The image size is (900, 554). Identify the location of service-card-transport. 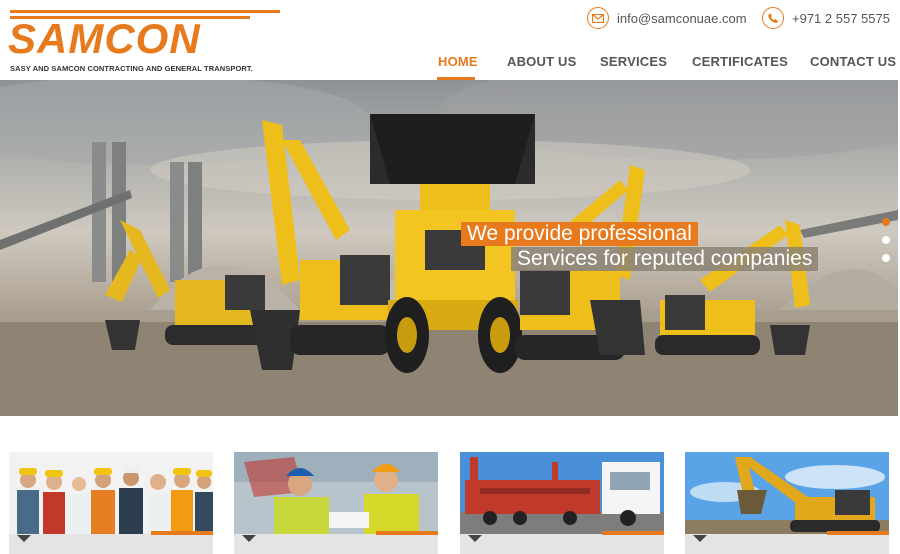
(562, 503).